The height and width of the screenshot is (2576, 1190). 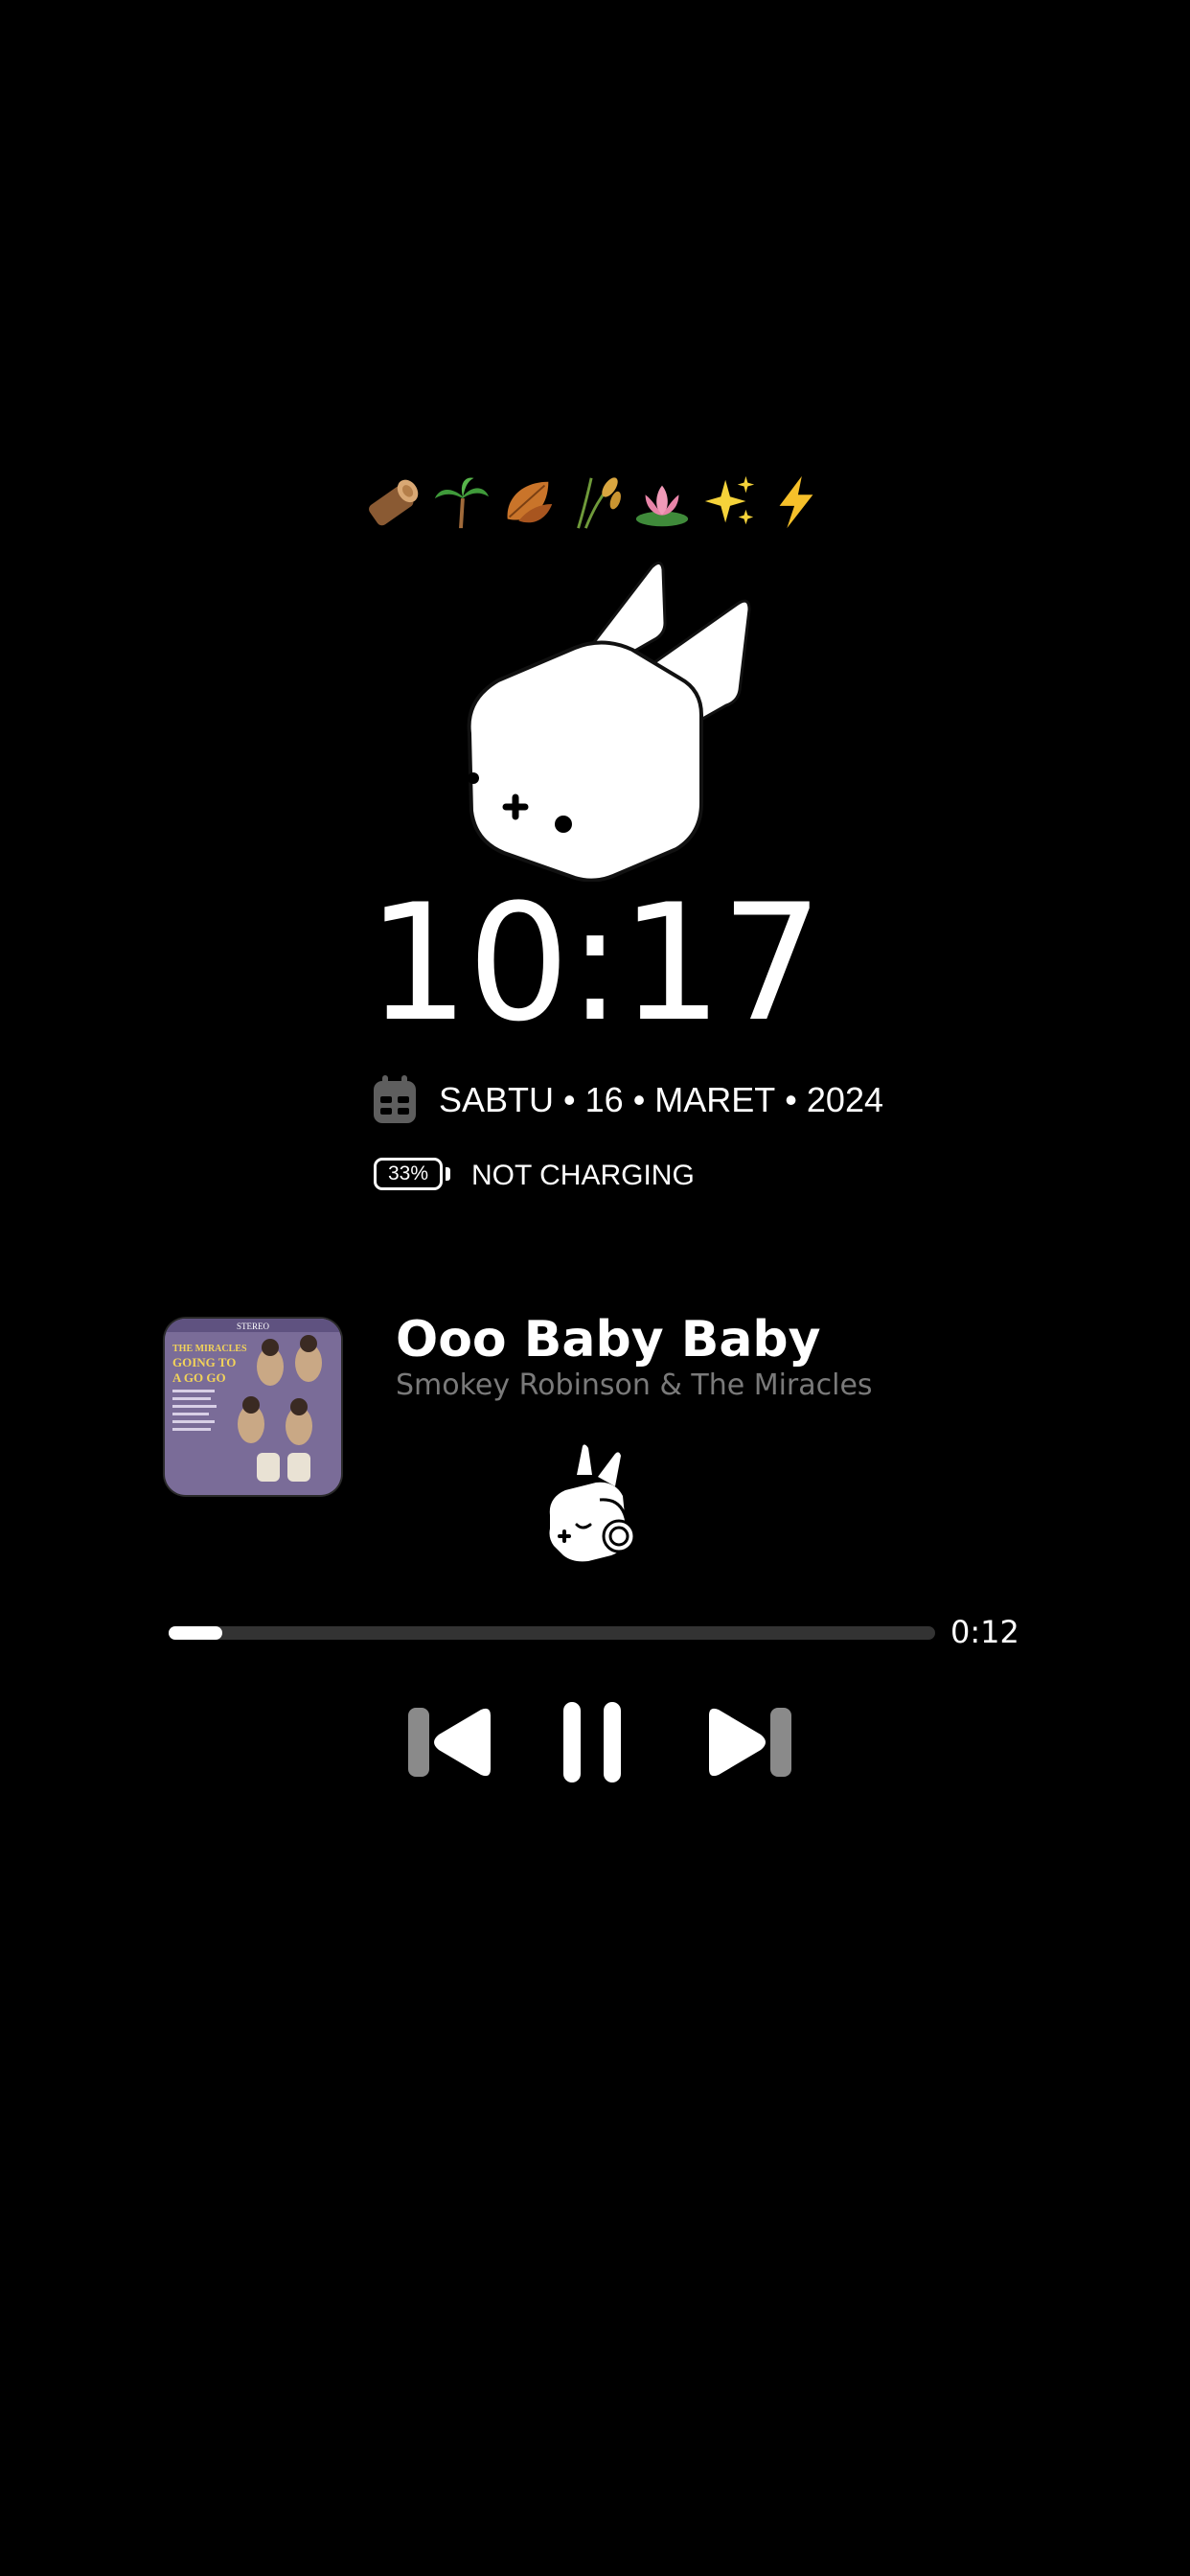 What do you see at coordinates (409, 1174) in the screenshot?
I see `battery-percent: 33%` at bounding box center [409, 1174].